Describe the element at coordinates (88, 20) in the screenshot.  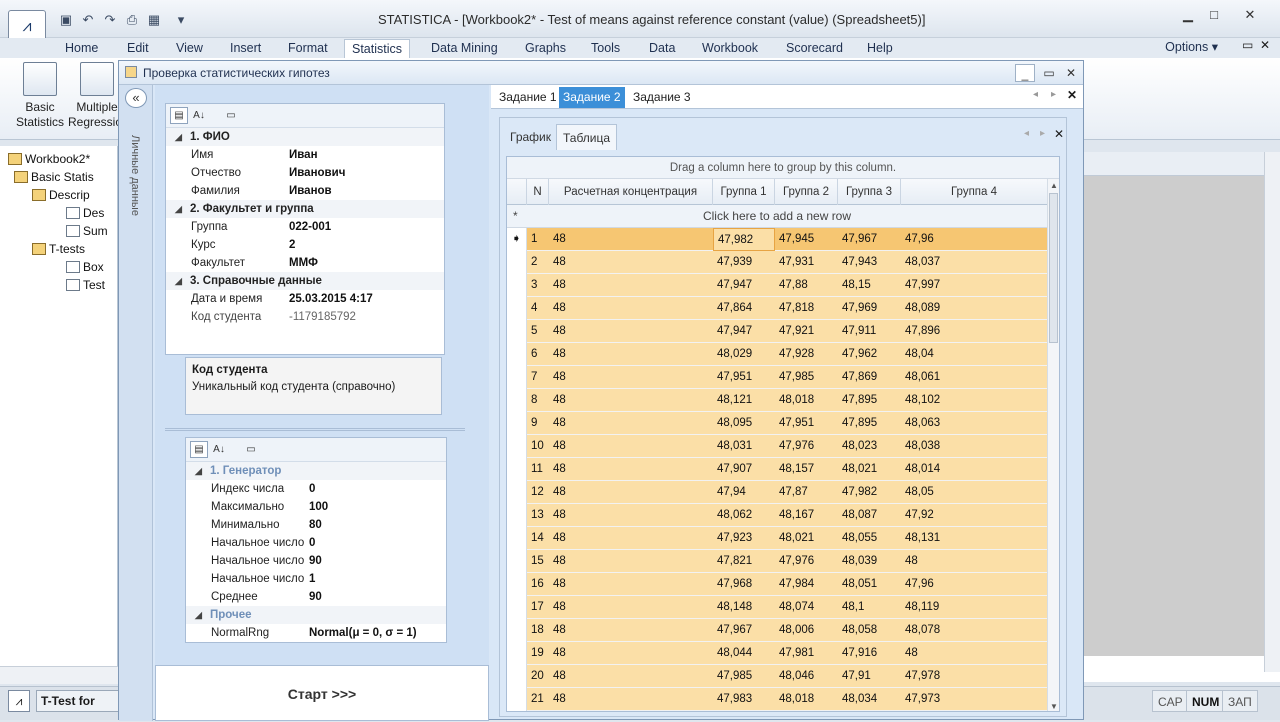
I see `undo-icon: ↶` at that location.